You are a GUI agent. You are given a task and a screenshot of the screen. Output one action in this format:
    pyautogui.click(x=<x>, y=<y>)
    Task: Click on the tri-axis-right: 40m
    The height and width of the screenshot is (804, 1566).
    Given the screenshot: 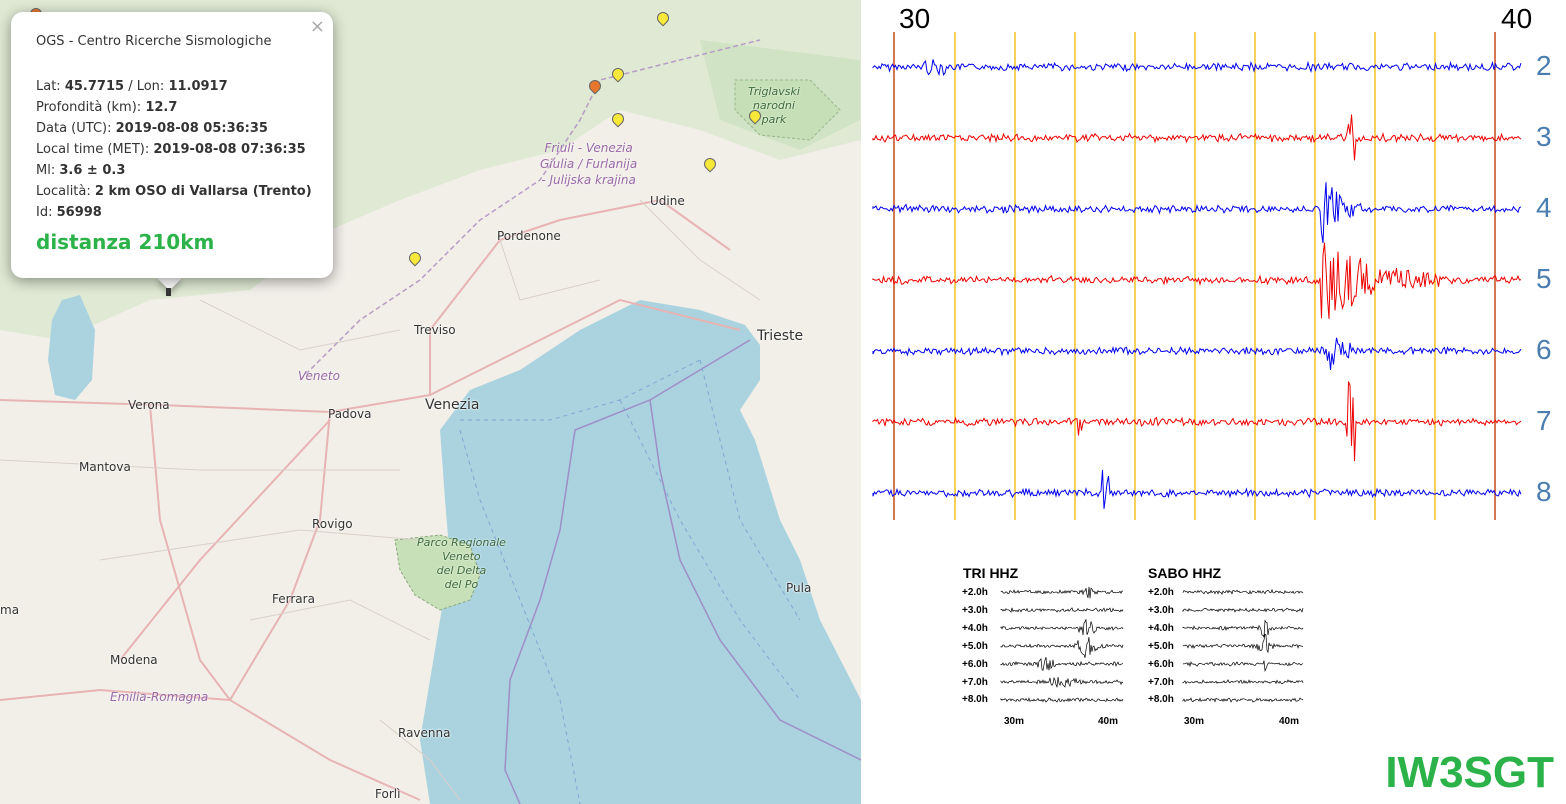 What is the action you would take?
    pyautogui.click(x=1108, y=721)
    